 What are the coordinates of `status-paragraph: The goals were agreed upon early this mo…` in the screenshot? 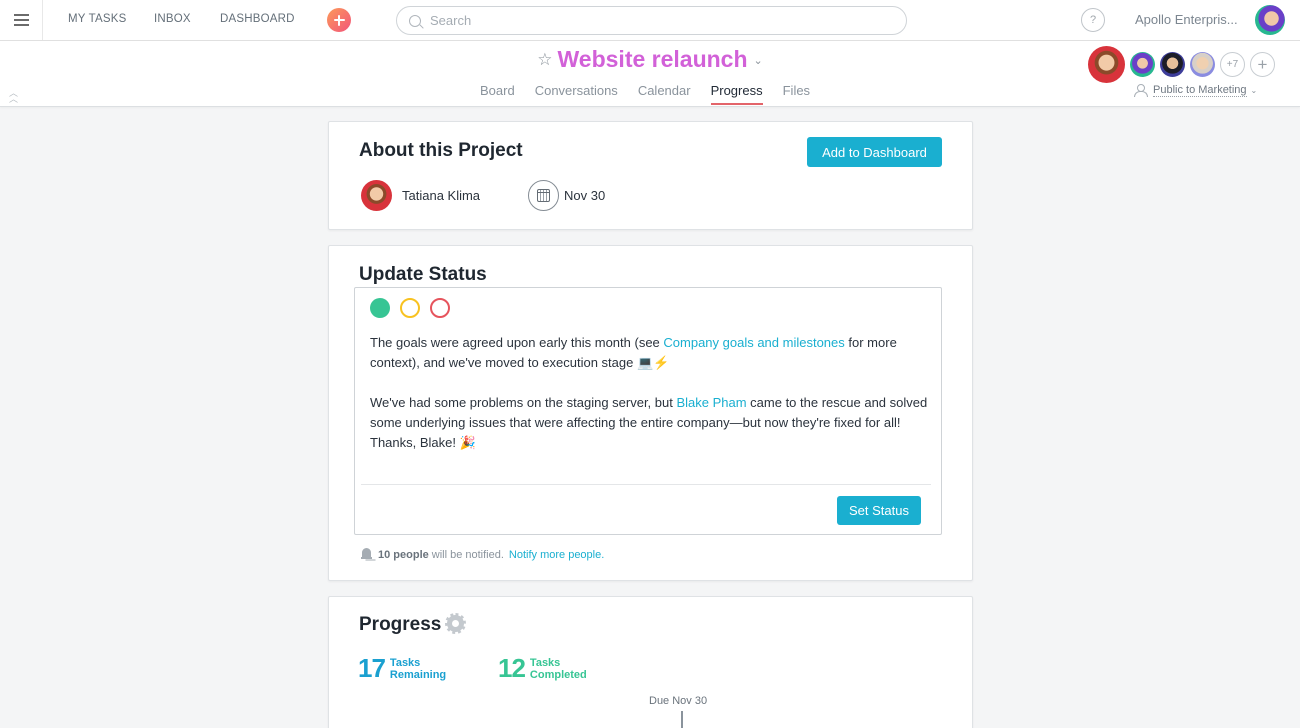 It's located at (650, 353).